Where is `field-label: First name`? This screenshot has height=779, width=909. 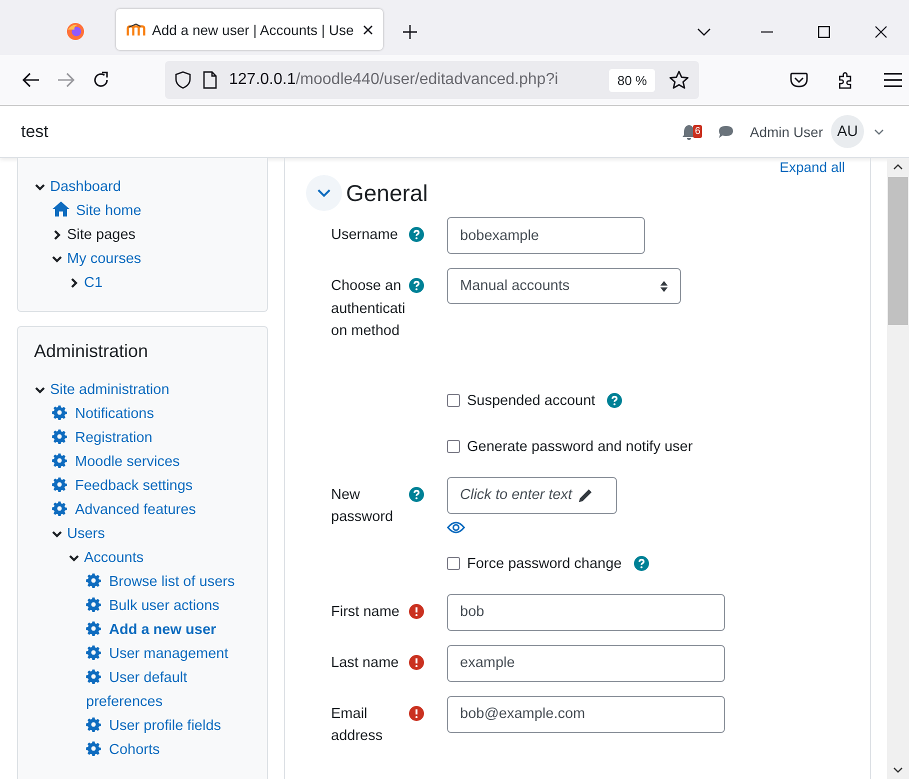 field-label: First name is located at coordinates (365, 612).